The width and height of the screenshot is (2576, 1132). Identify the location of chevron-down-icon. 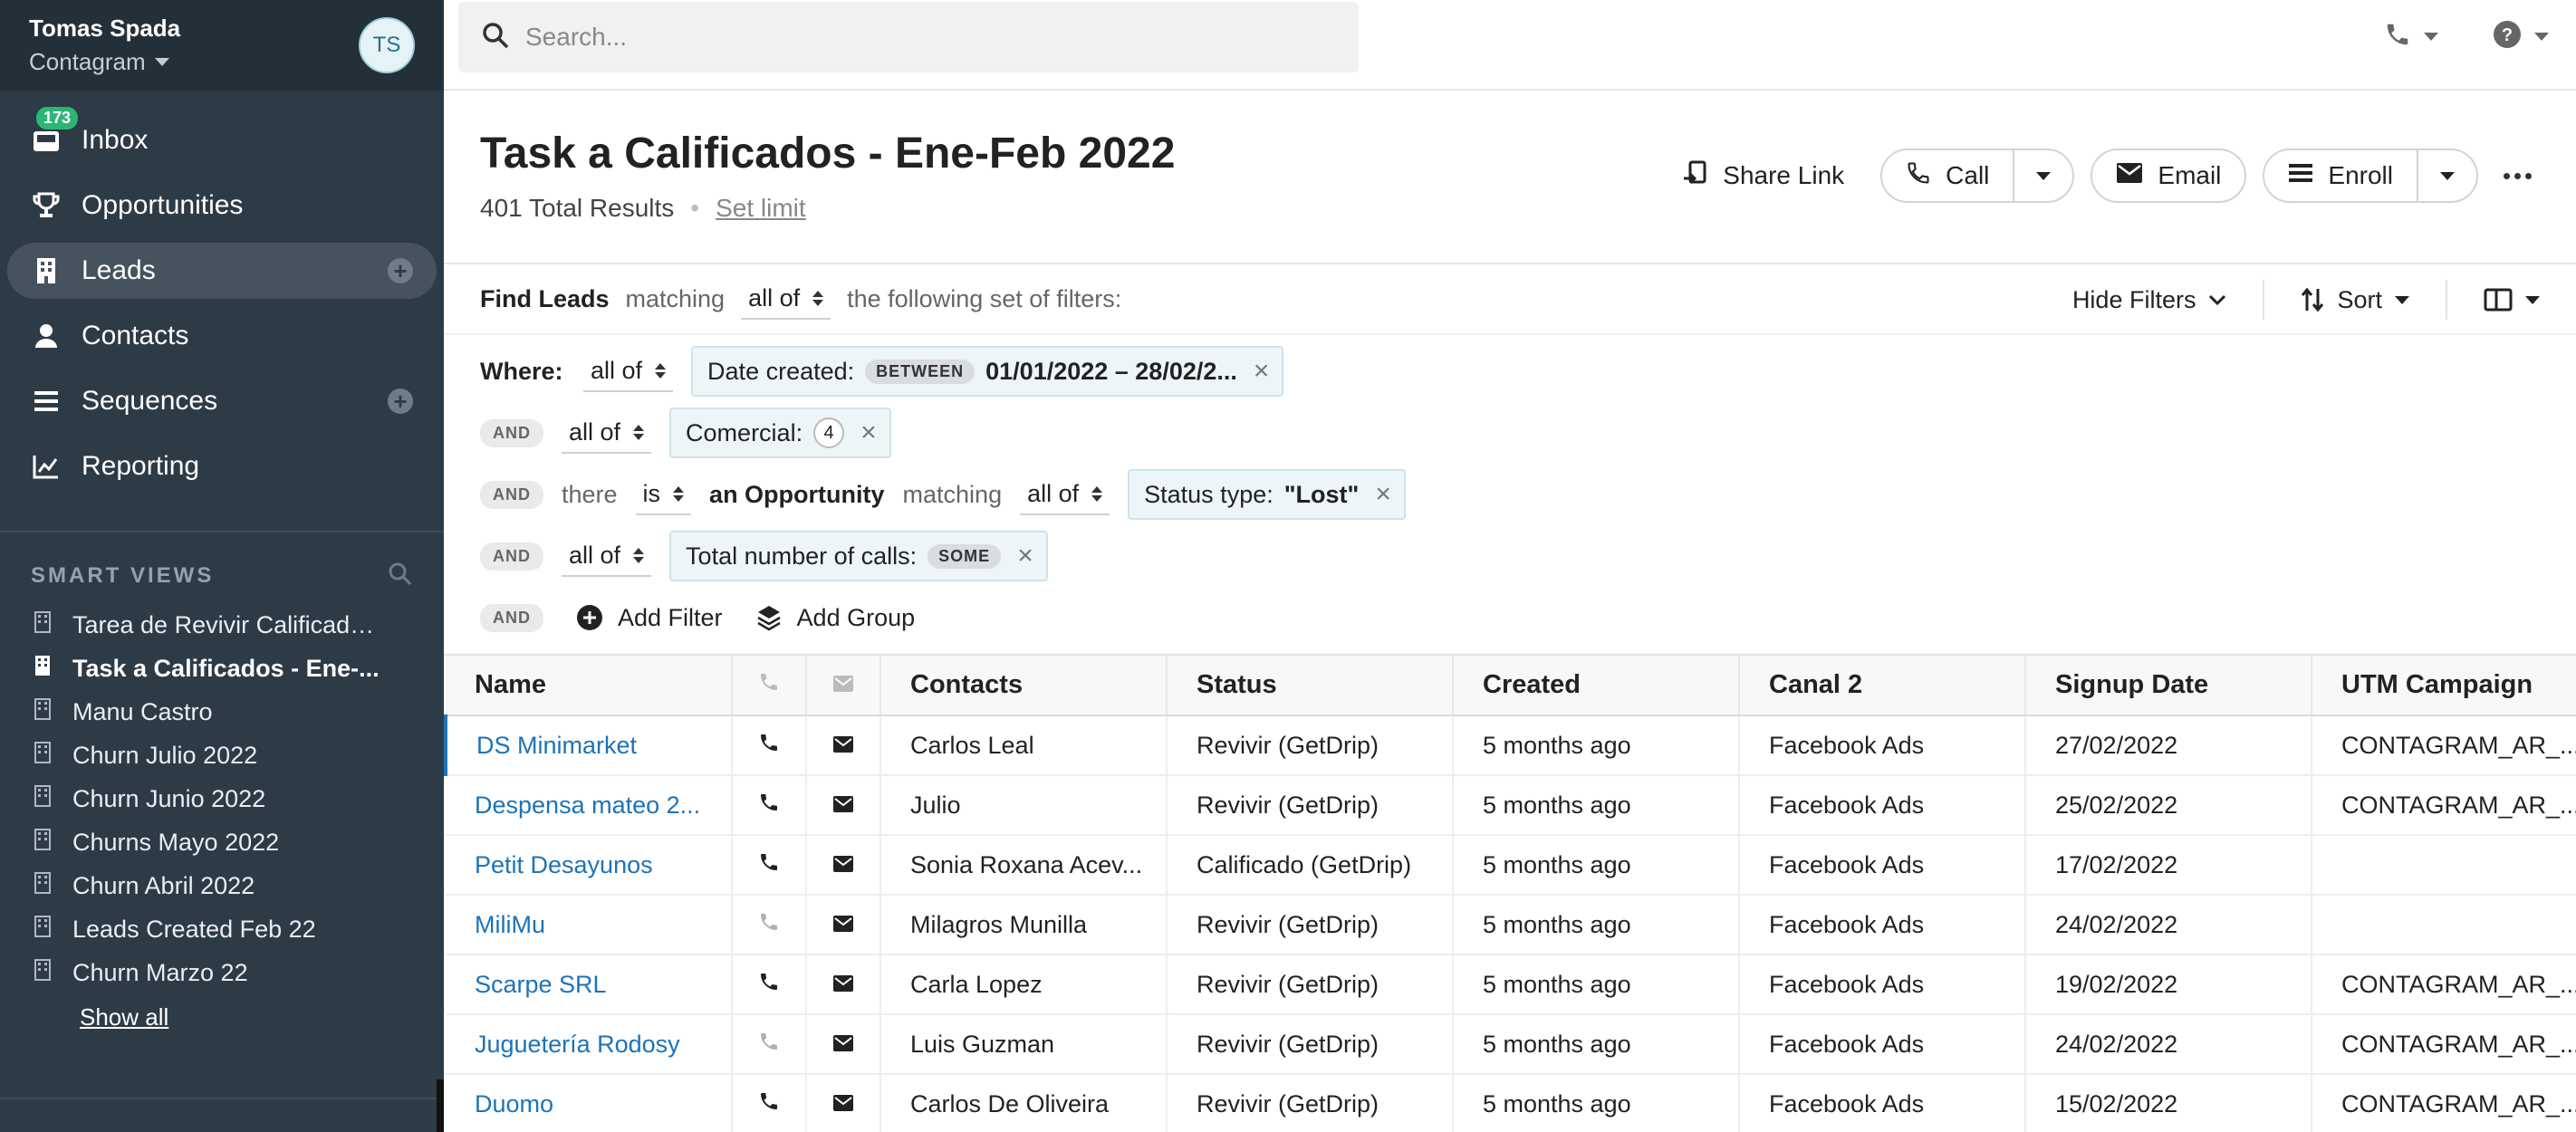
(161, 62).